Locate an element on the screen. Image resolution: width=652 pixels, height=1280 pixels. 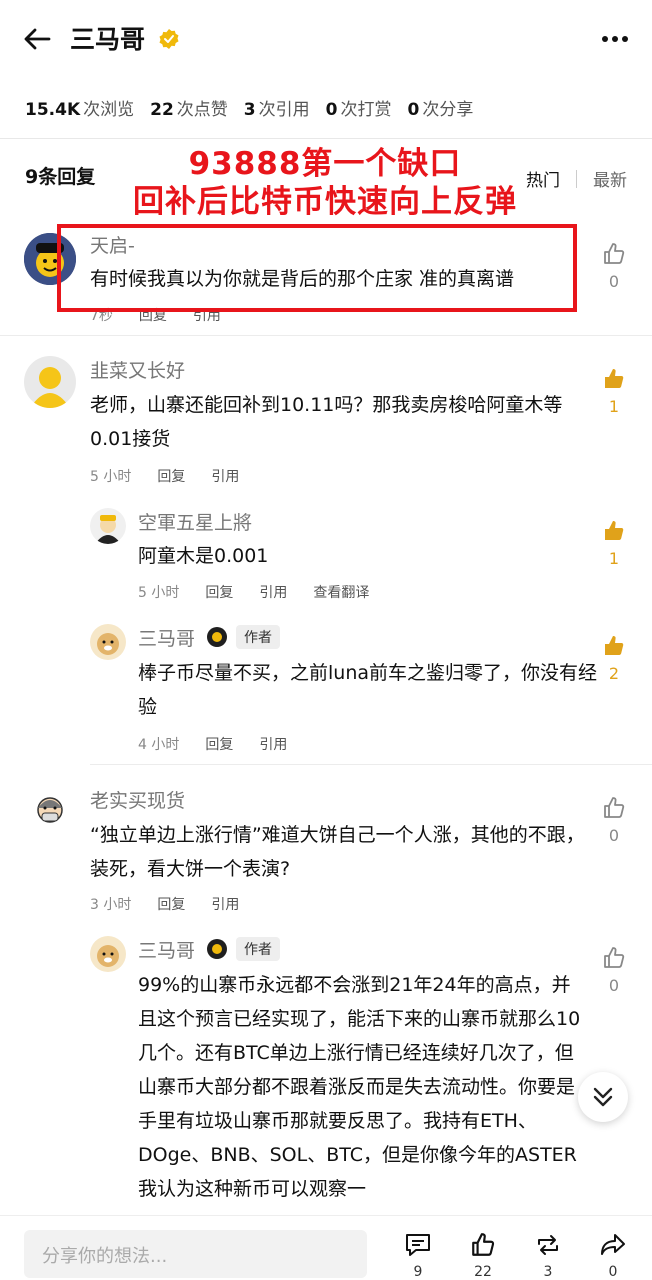
comment-author: 韭菜又长好 is located at coordinates (137, 369).